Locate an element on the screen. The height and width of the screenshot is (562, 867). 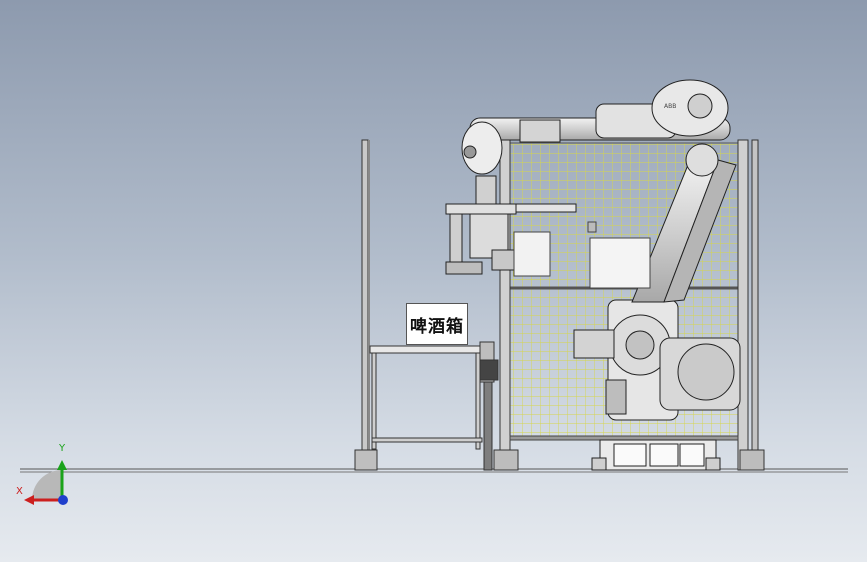
floor-line is located at coordinates (434, 470).